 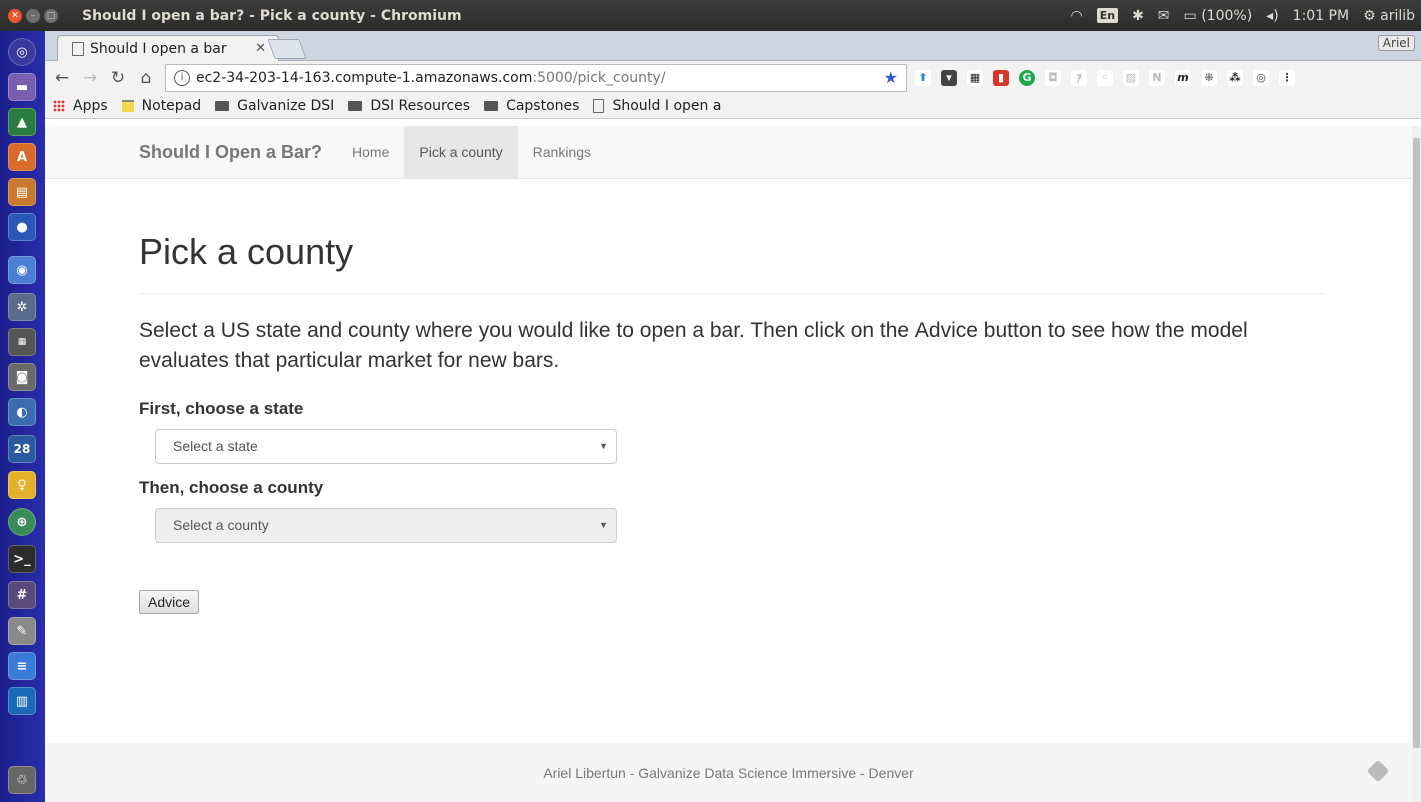 What do you see at coordinates (1389, 16) in the screenshot?
I see `session-menu: ⚙ arilib` at bounding box center [1389, 16].